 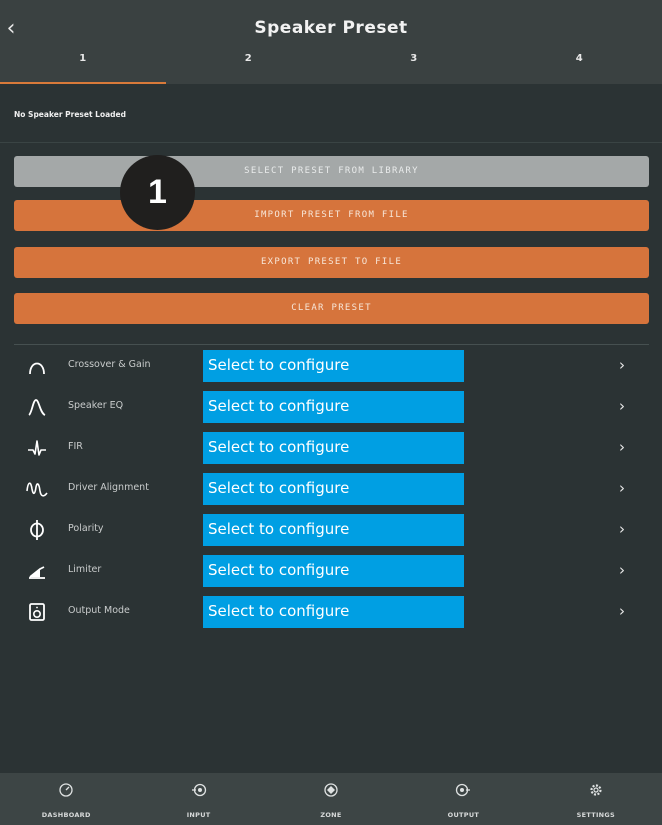 I want to click on nav-label: SETTINGS, so click(x=596, y=815).